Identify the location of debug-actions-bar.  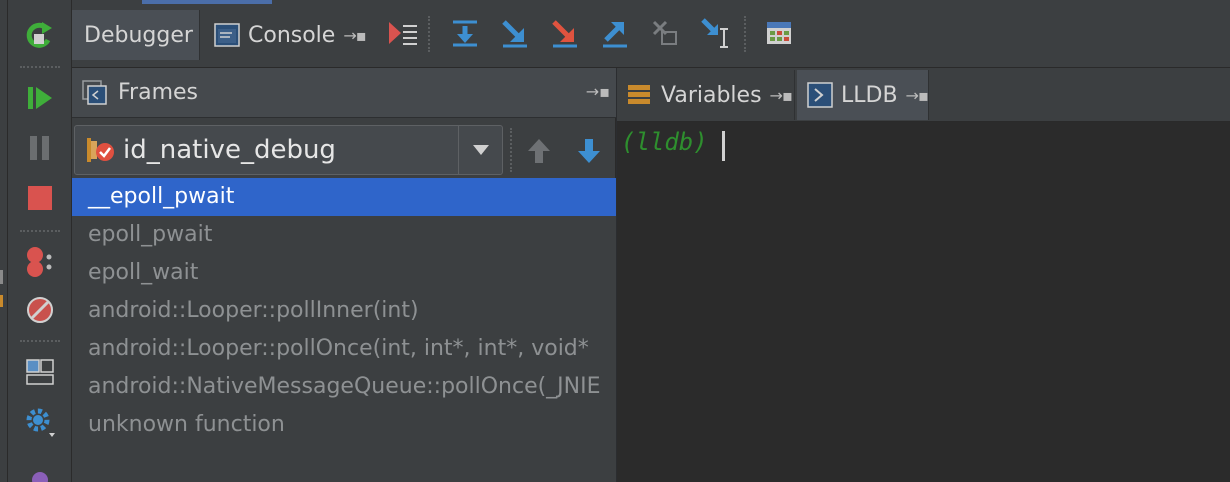
(40, 241).